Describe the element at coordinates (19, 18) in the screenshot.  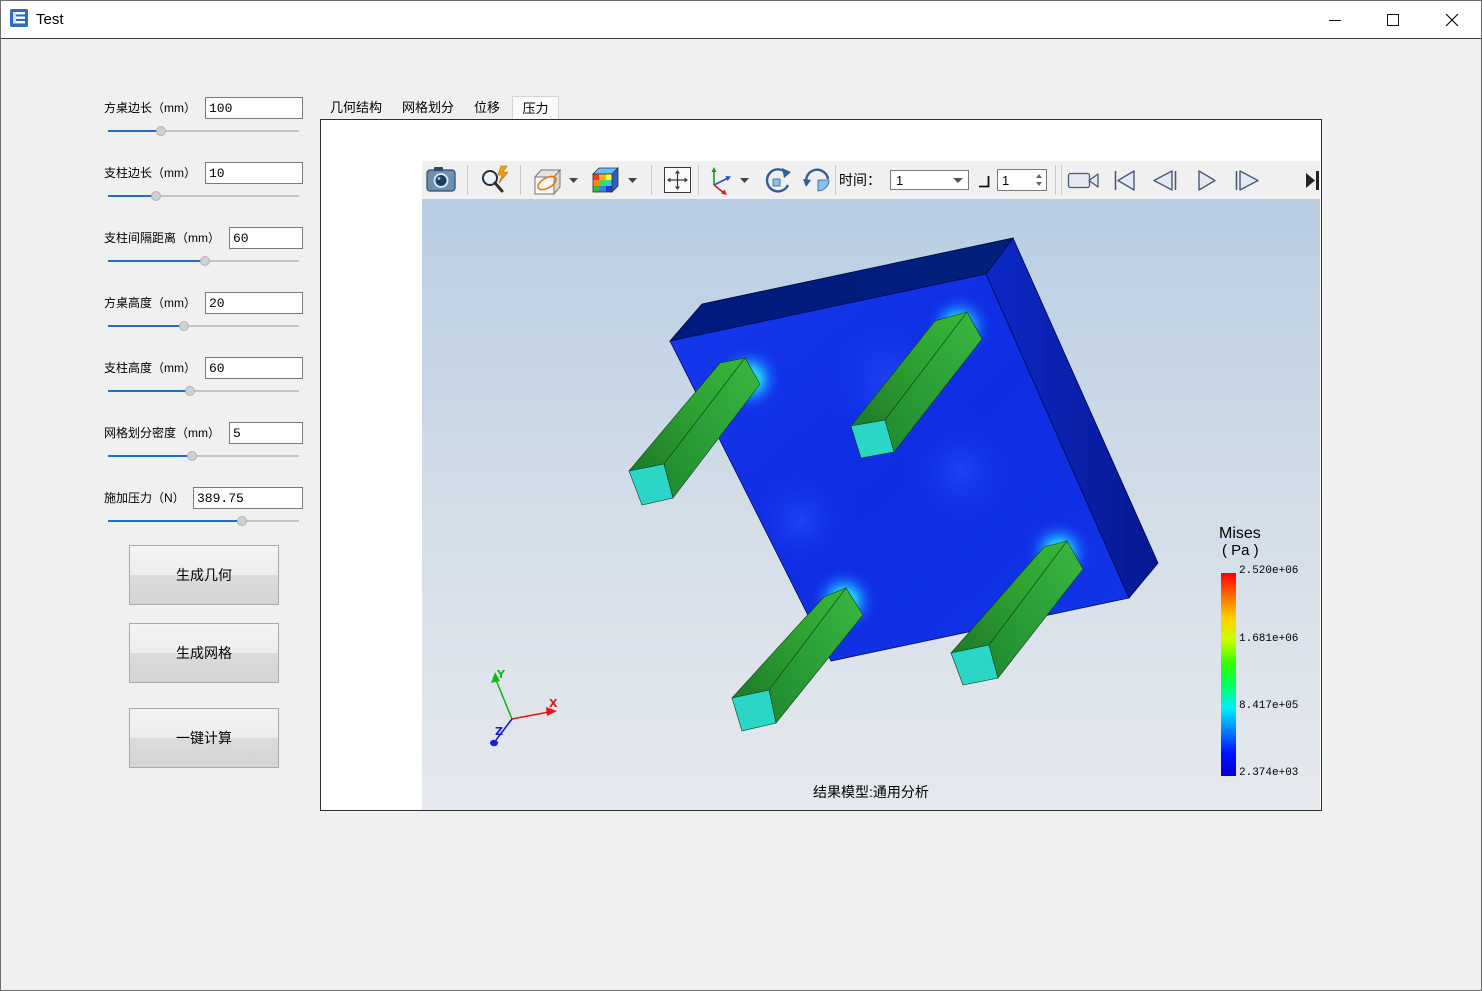
I see `app-icon` at that location.